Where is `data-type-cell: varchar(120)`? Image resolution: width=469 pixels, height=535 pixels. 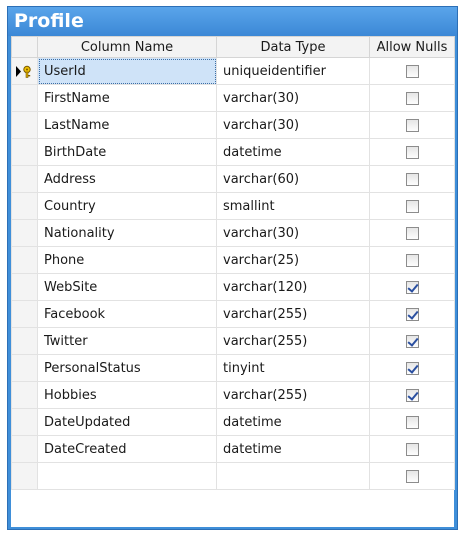 data-type-cell: varchar(120) is located at coordinates (293, 287).